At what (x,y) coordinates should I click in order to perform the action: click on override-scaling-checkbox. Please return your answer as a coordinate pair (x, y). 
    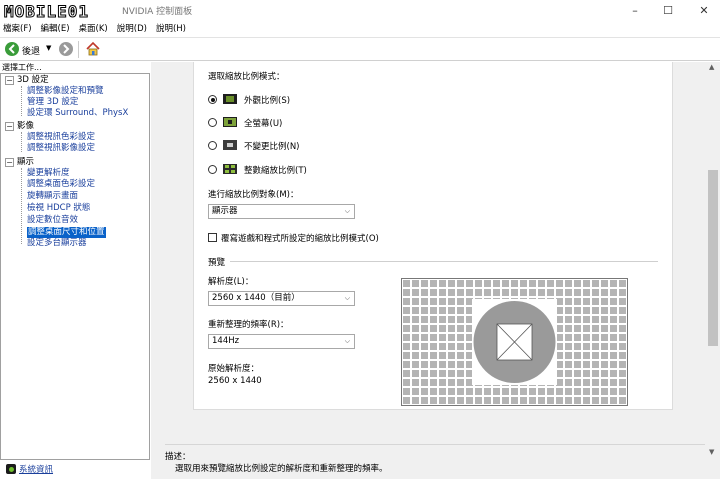
    Looking at the image, I should click on (212, 237).